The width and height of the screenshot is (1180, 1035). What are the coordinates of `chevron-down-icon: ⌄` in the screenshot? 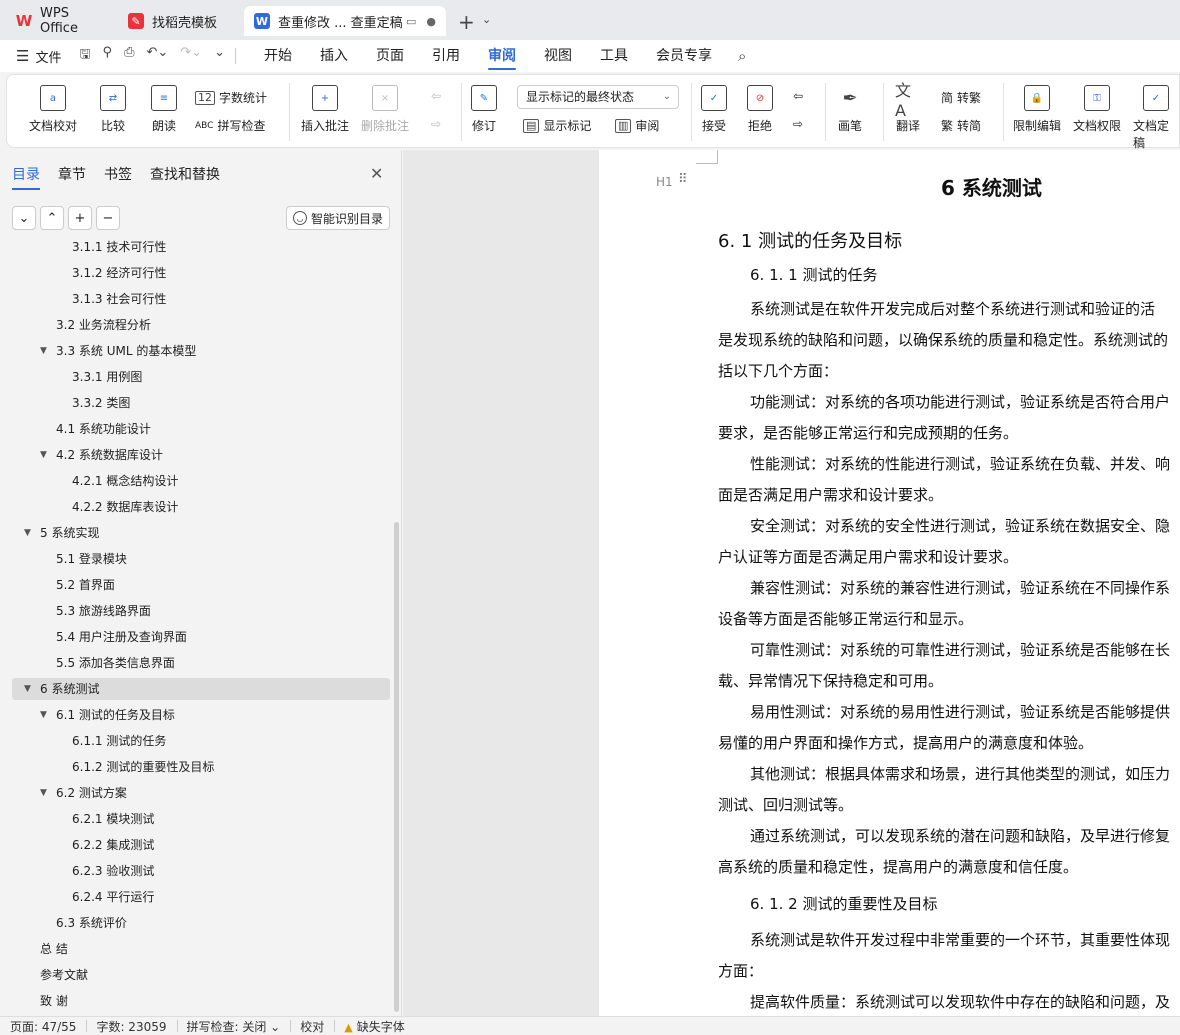 It's located at (486, 19).